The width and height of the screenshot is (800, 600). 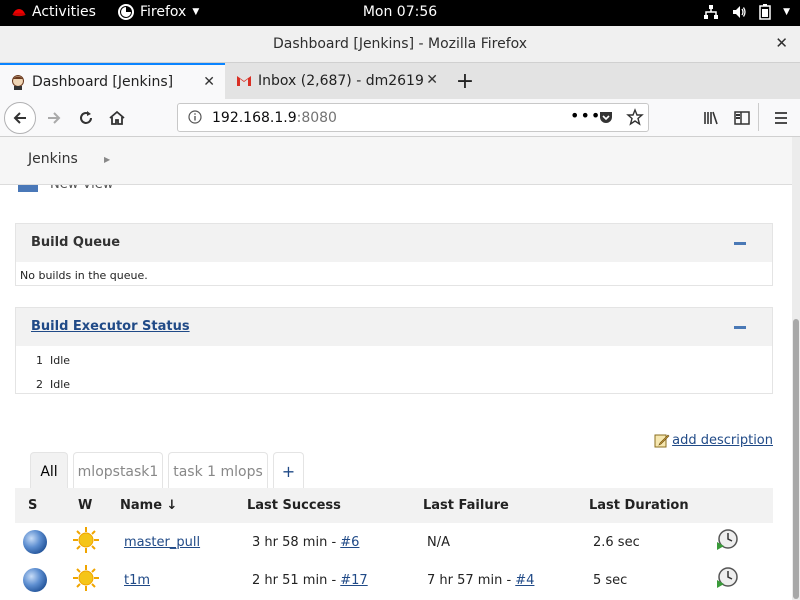 I want to click on col-last-duration: Last Duration, so click(x=652, y=505).